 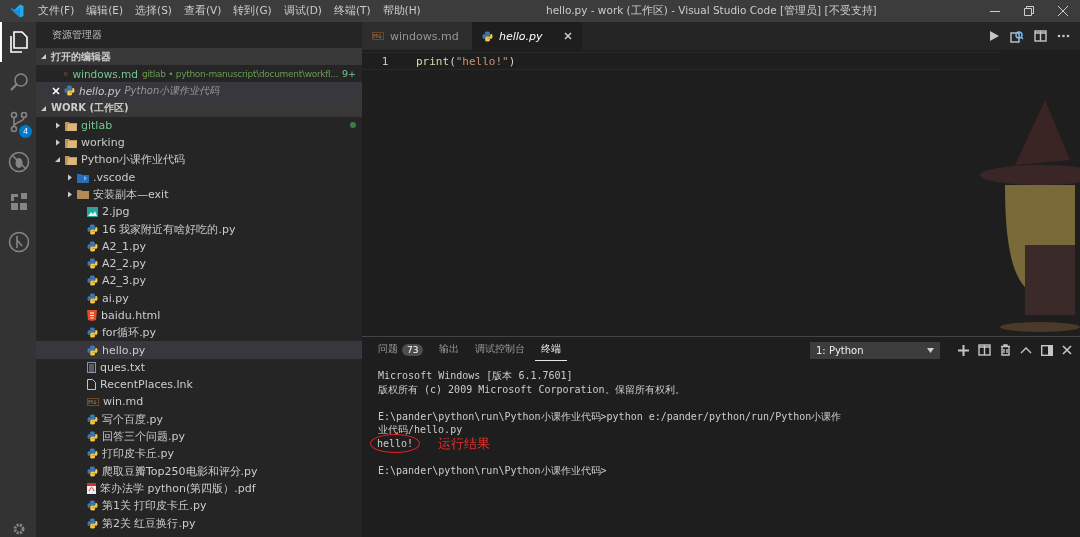 I want to click on file-tree-item: 打印皮卡丘.py, so click(x=199, y=454).